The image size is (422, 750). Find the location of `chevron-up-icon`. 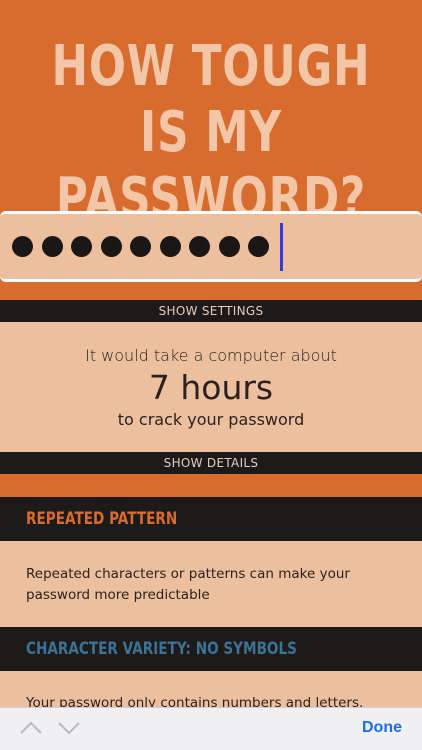

chevron-up-icon is located at coordinates (31, 728).